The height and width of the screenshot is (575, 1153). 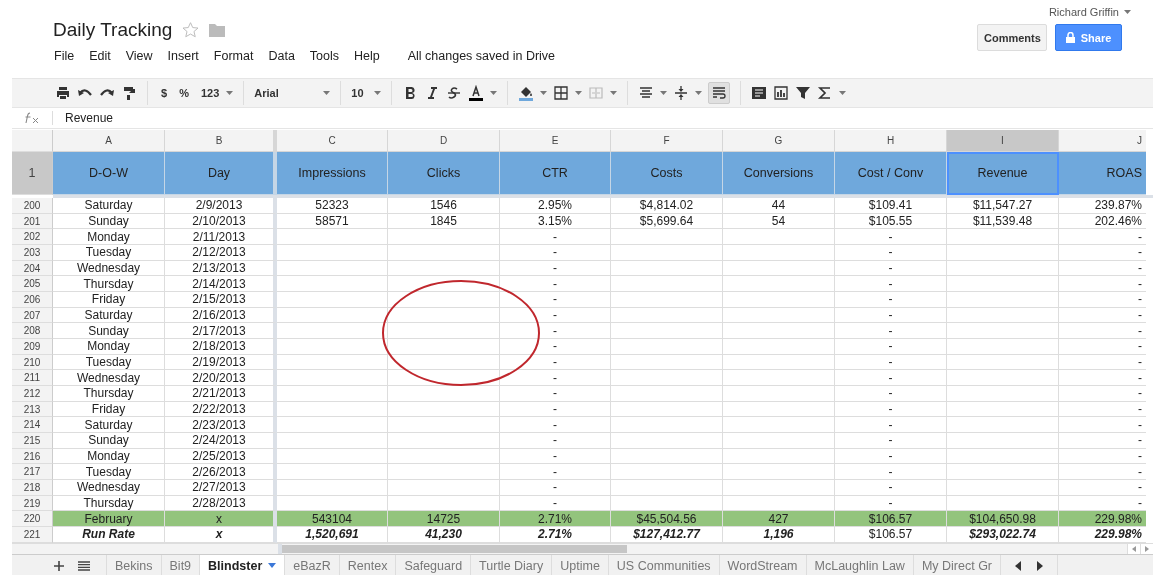 I want to click on table-cell: 2/18/2013, so click(x=221, y=347).